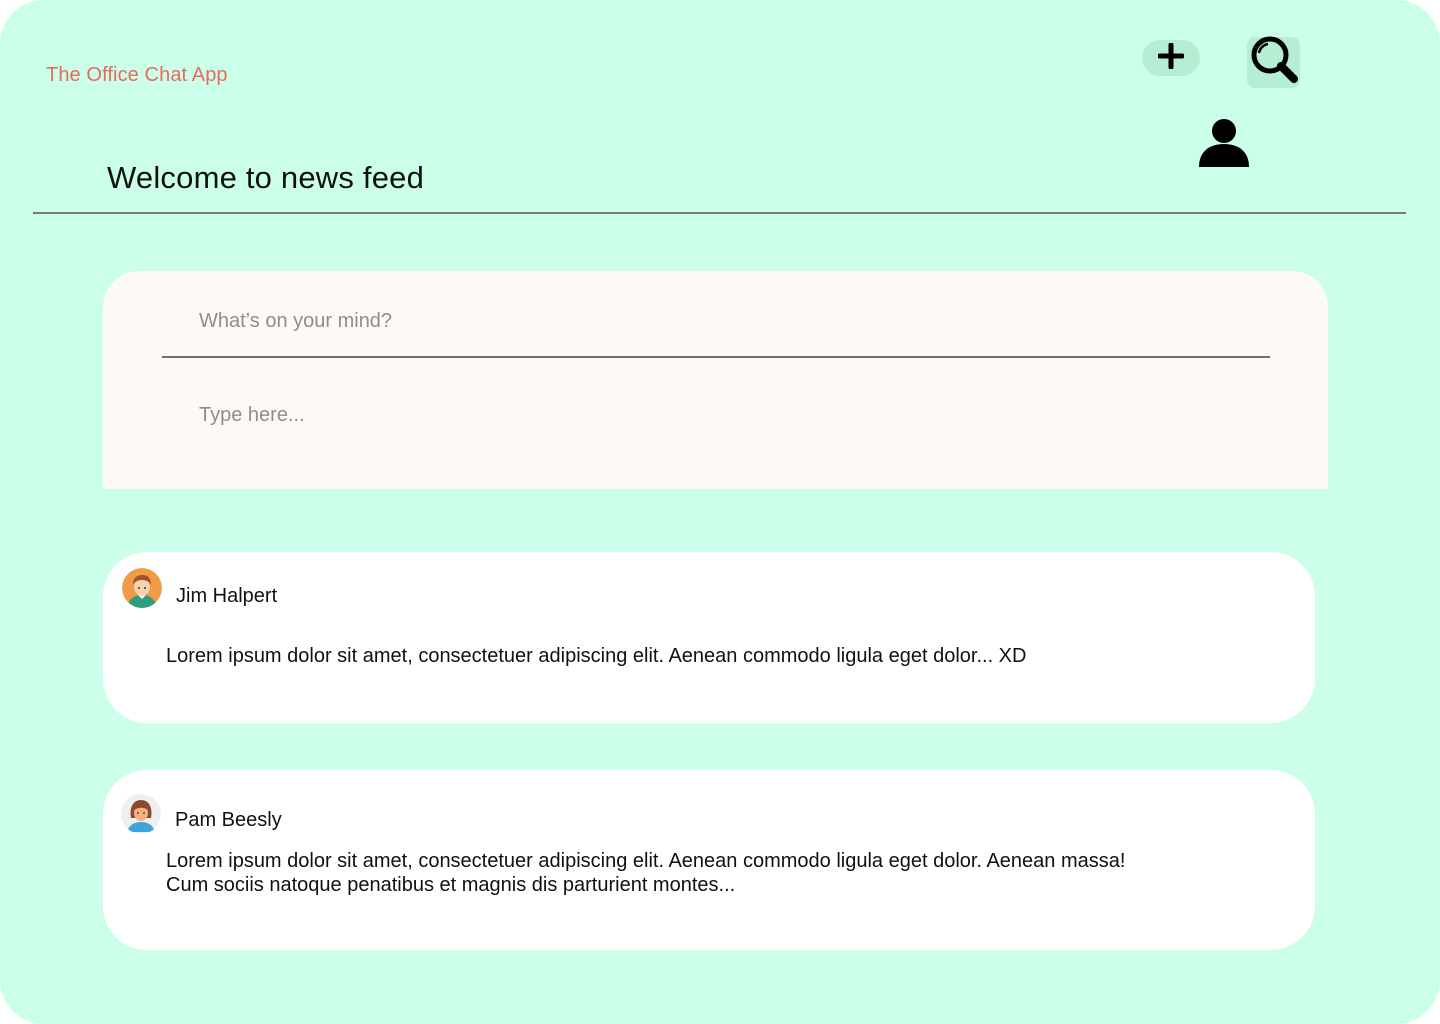  I want to click on user-icon, so click(1224, 144).